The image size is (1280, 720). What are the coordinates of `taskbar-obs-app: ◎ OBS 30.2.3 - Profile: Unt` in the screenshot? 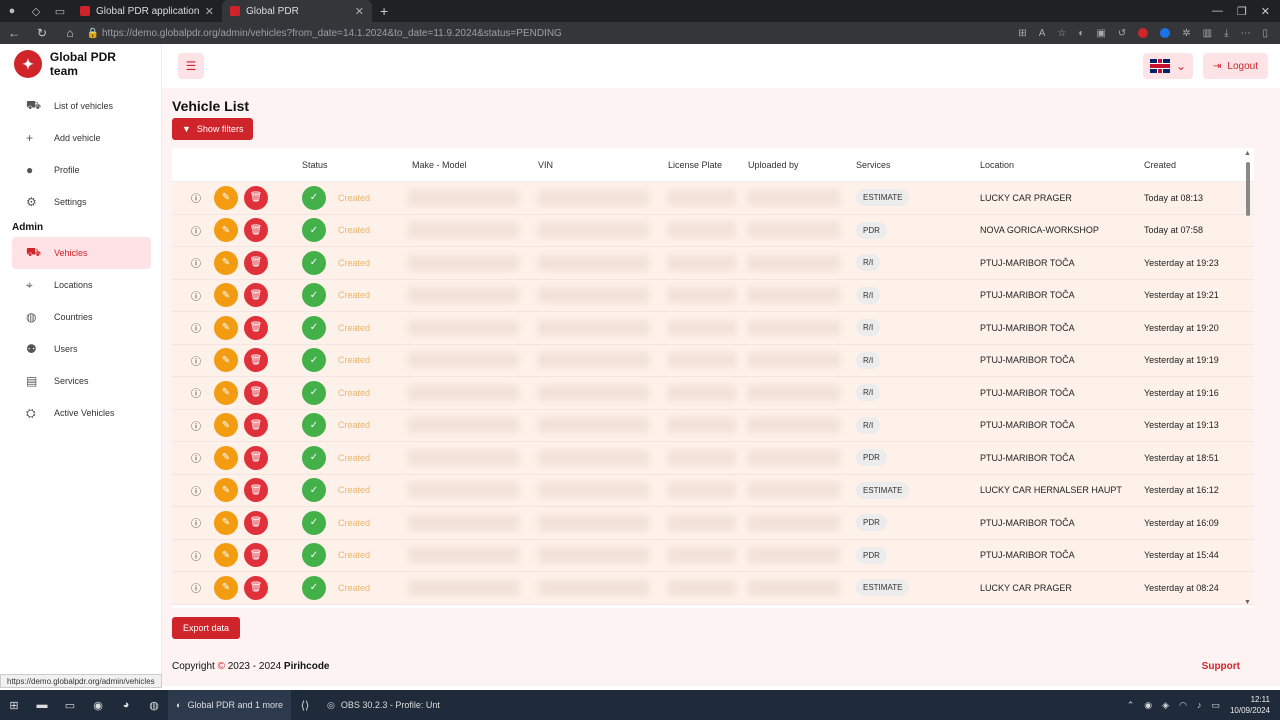 It's located at (383, 705).